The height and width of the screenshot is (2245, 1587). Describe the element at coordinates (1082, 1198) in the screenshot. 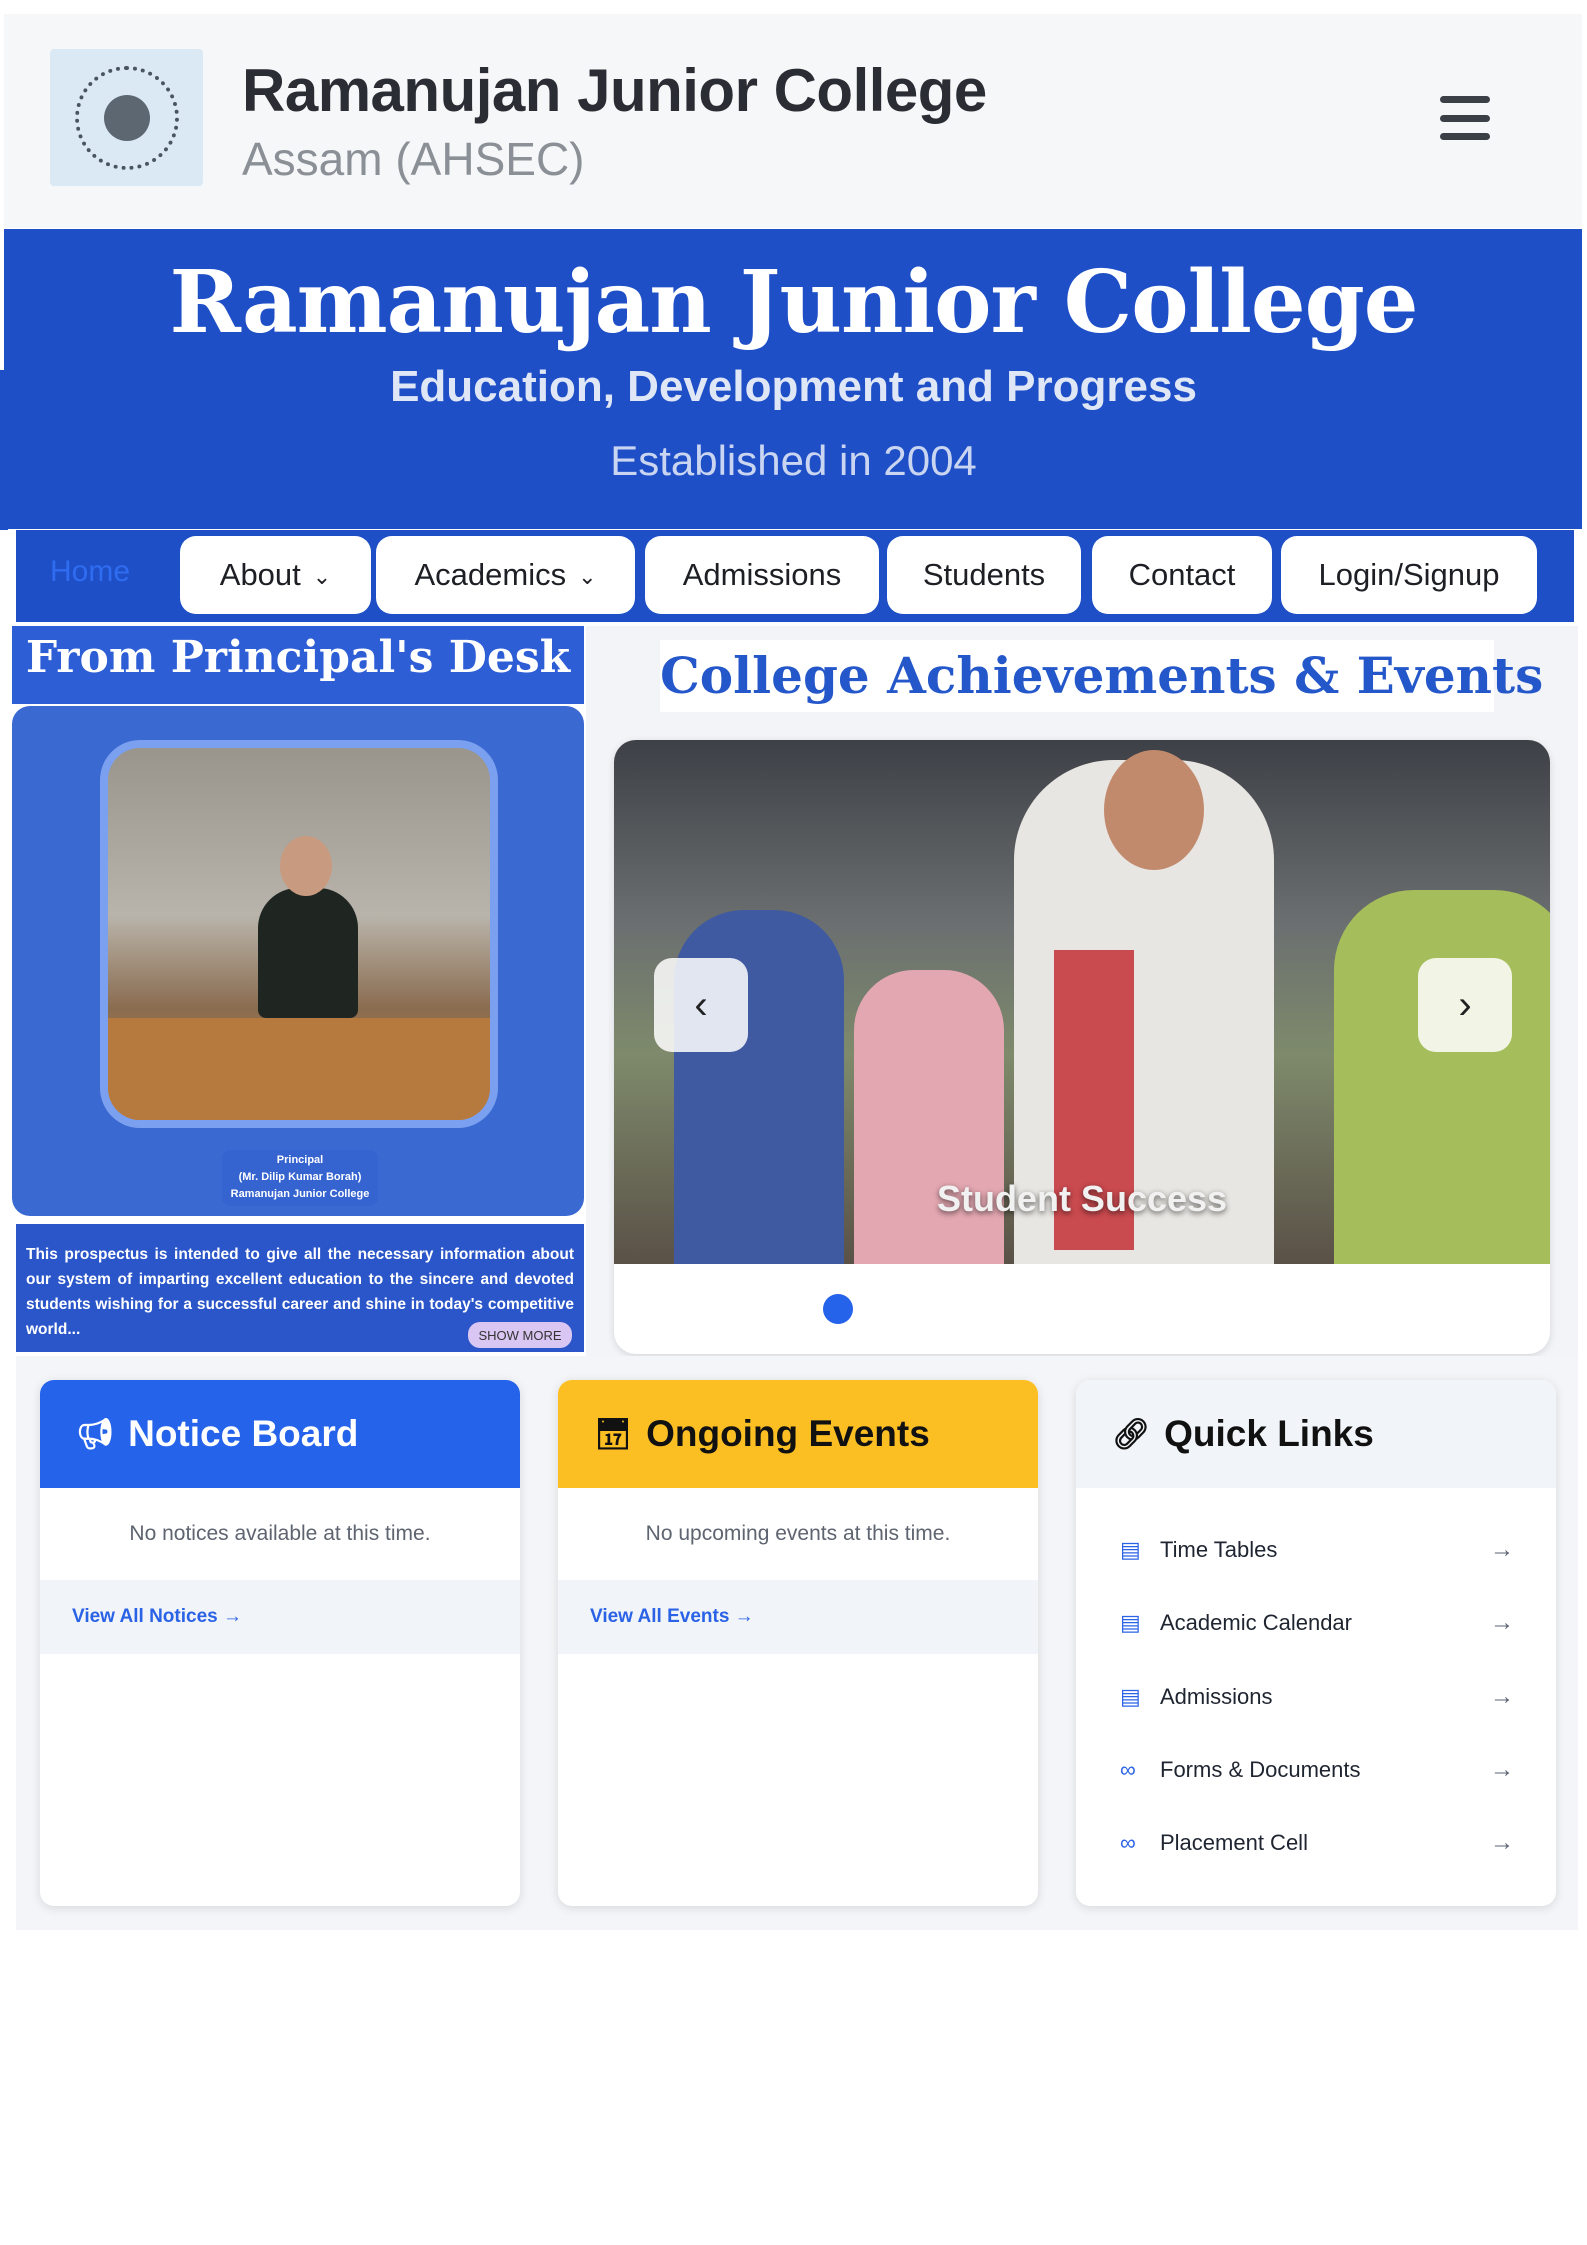

I see `slide-caption: Student Success` at that location.